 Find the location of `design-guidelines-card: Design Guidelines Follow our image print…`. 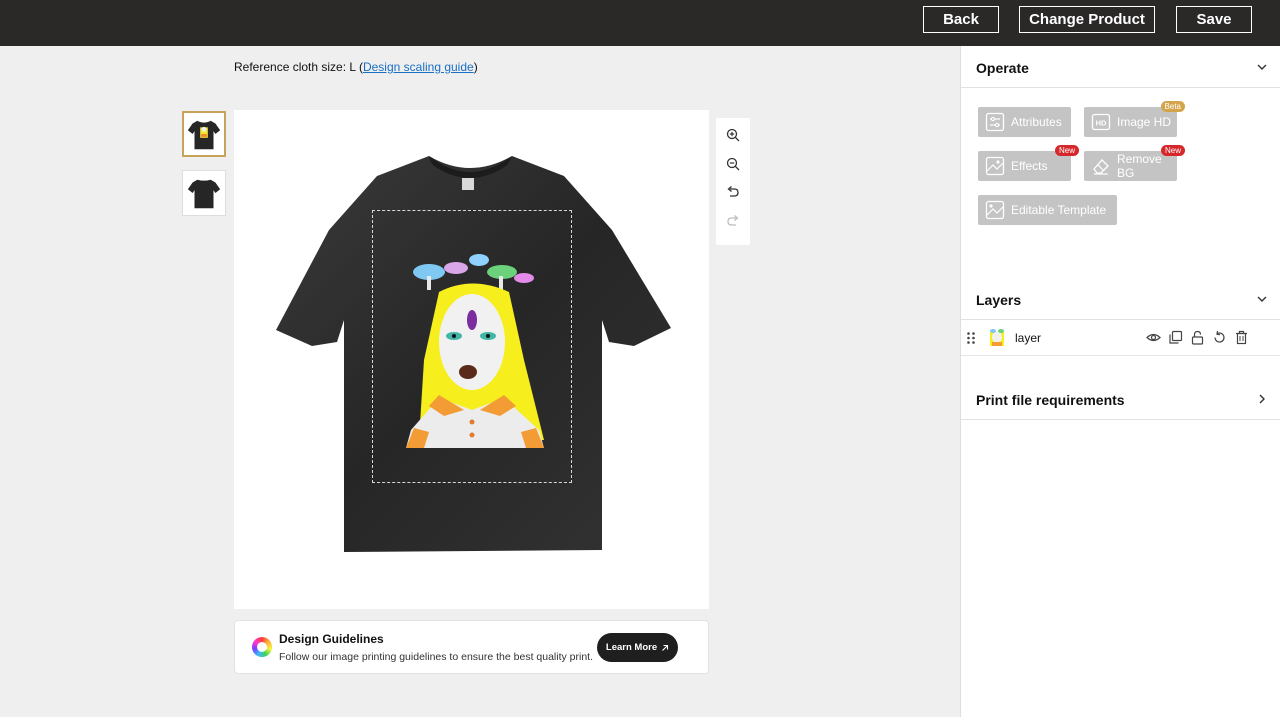

design-guidelines-card: Design Guidelines Follow our image print… is located at coordinates (471, 647).